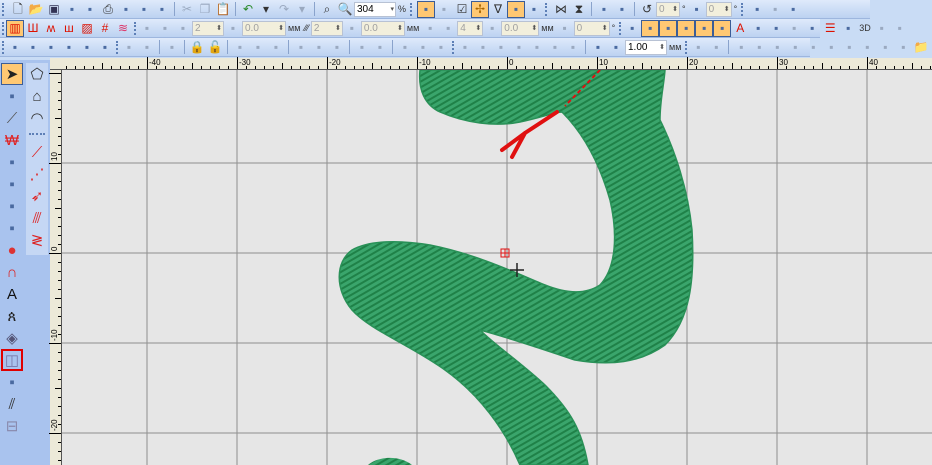 The image size is (932, 465). Describe the element at coordinates (470, 28) in the screenshot. I see `value-input: 4 ⬍` at that location.